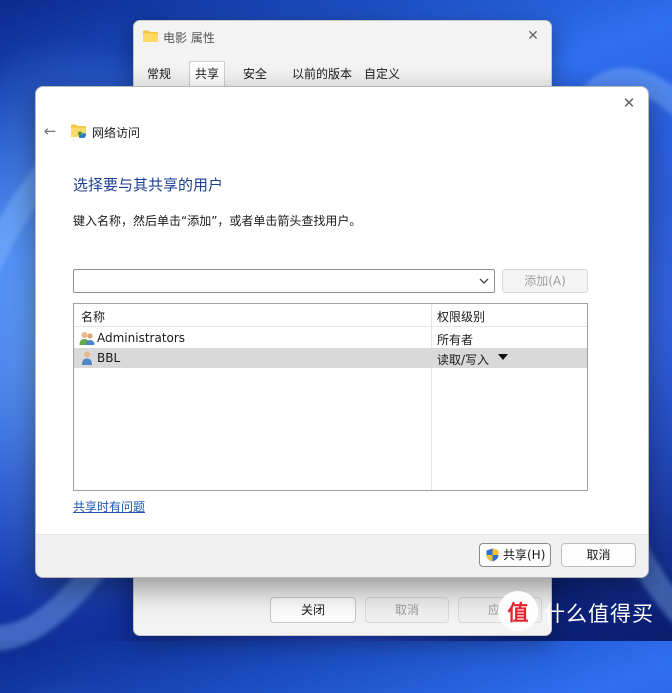  I want to click on column-header-permission: 权限级别, so click(461, 316).